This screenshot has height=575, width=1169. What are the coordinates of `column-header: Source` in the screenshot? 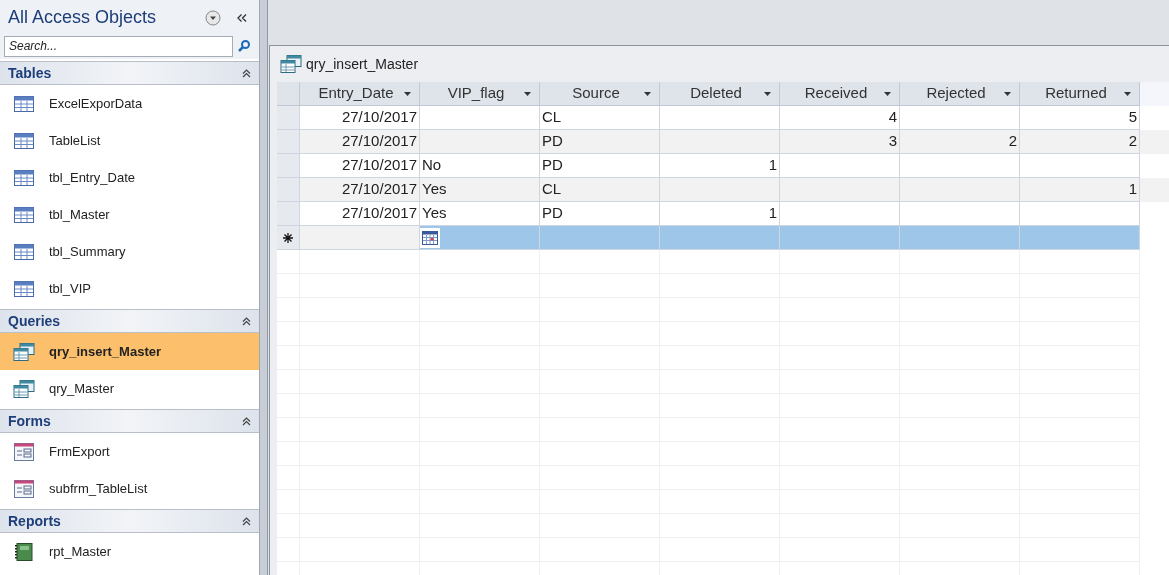 It's located at (600, 94).